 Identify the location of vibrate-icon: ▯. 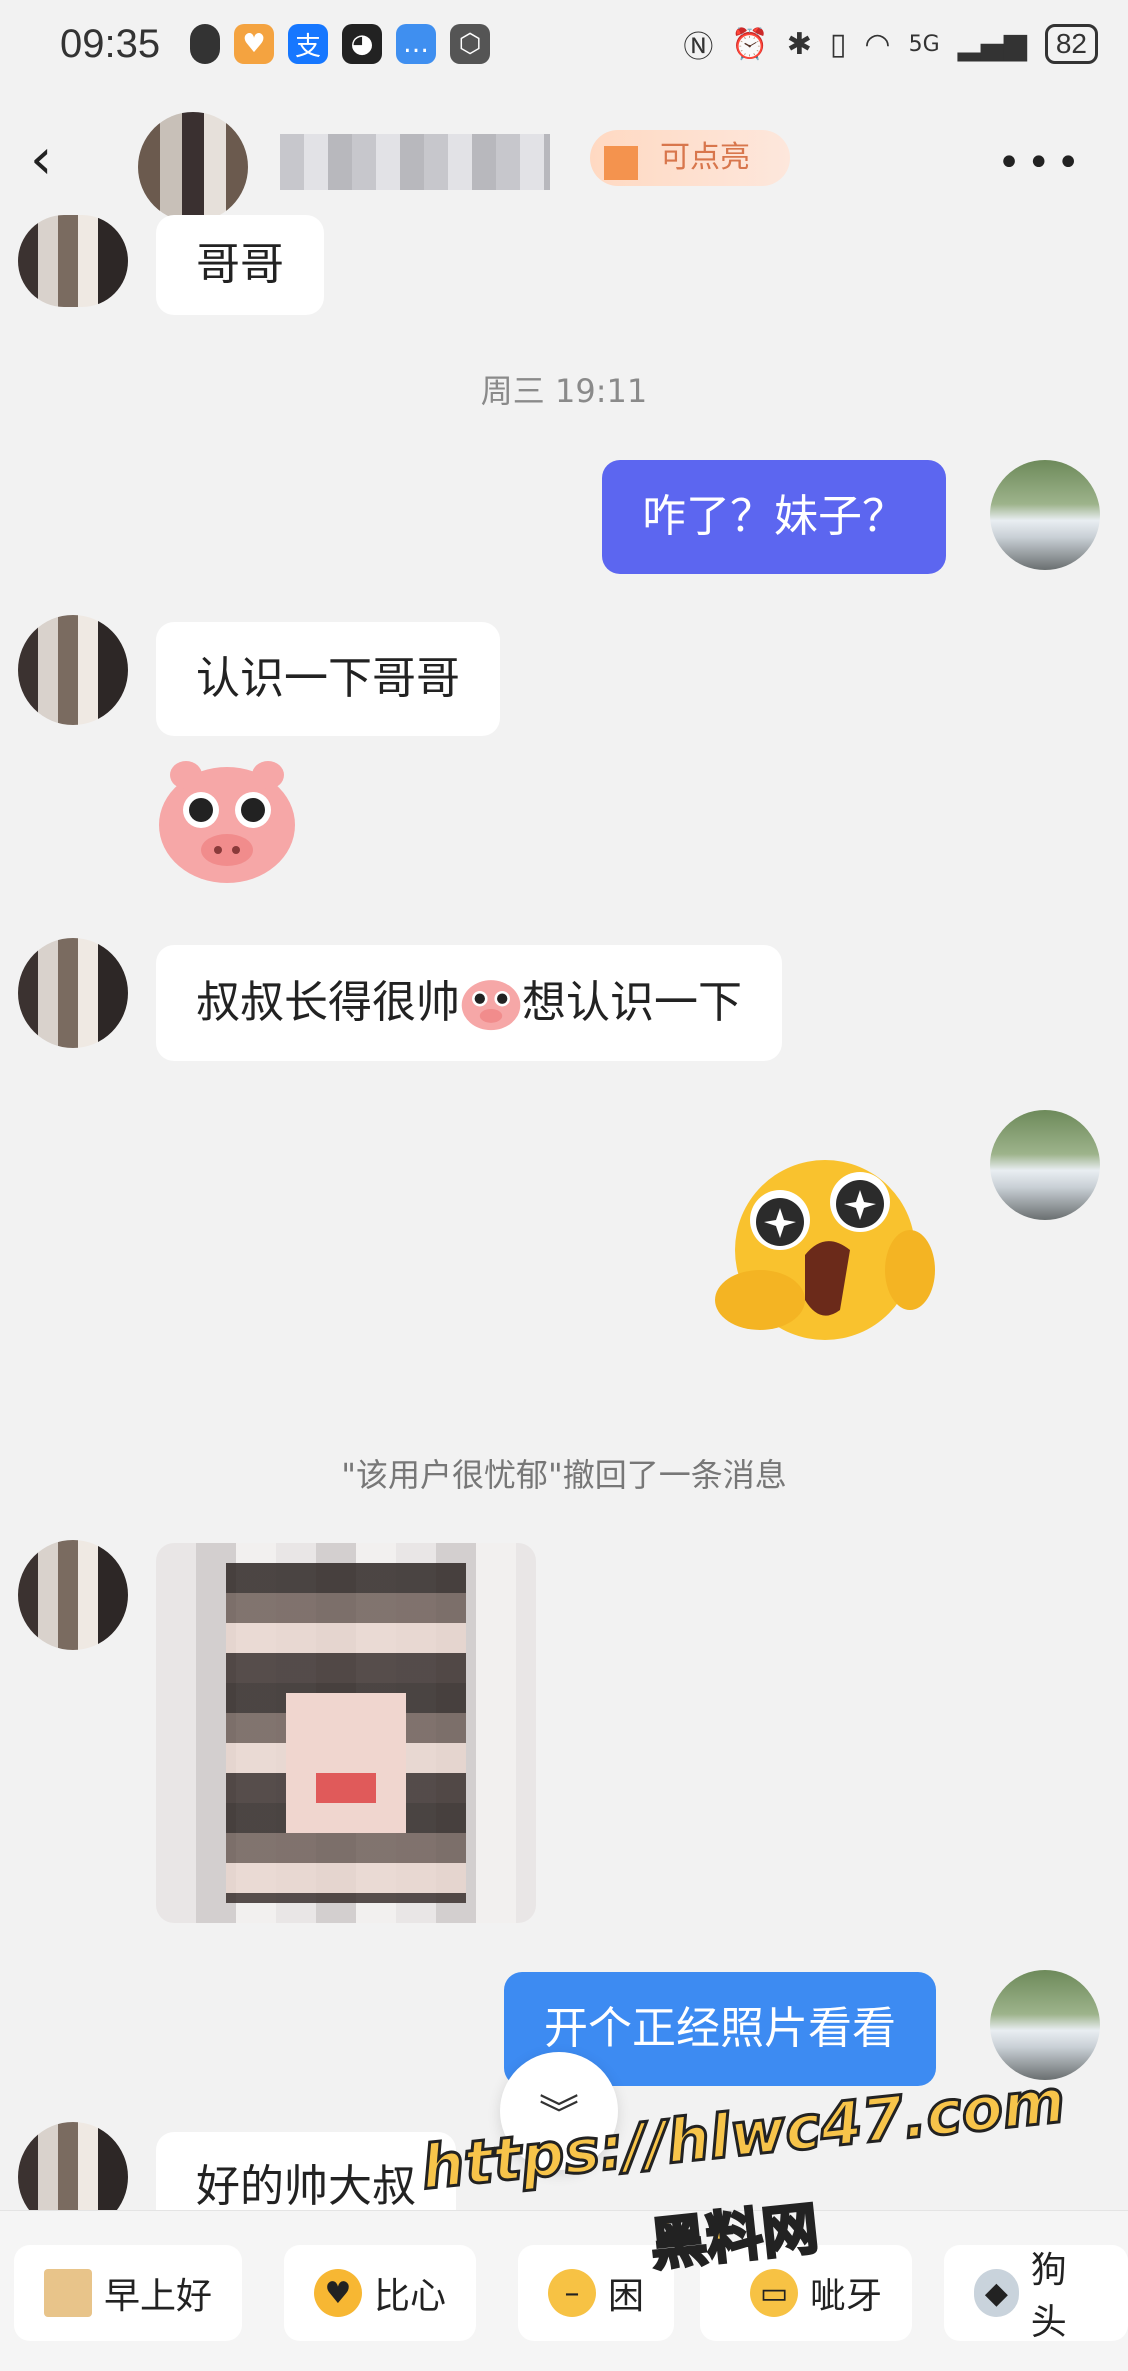
(838, 44).